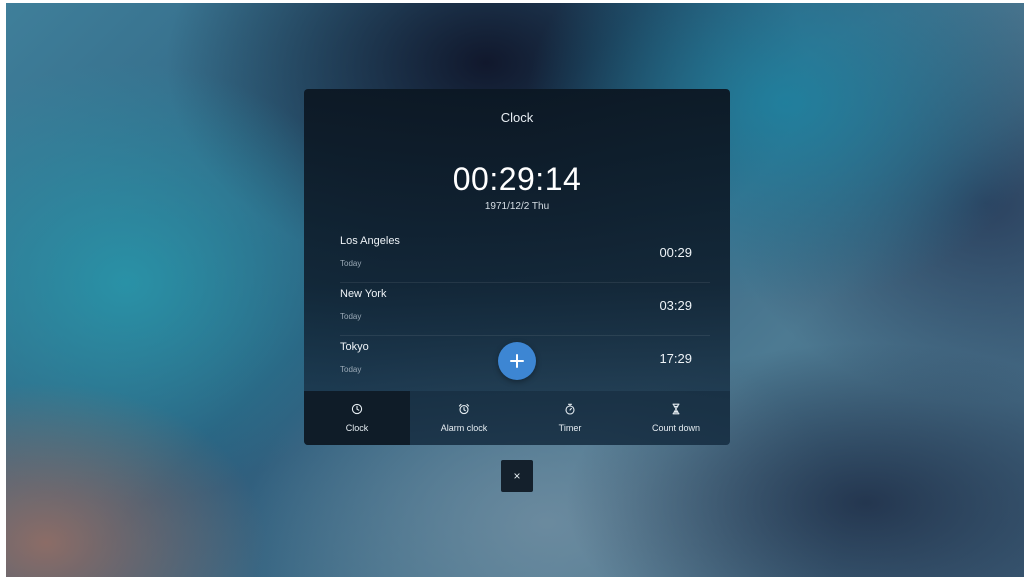 This screenshot has height=577, width=1024. What do you see at coordinates (517, 179) in the screenshot?
I see `current-time: 00:29:14` at bounding box center [517, 179].